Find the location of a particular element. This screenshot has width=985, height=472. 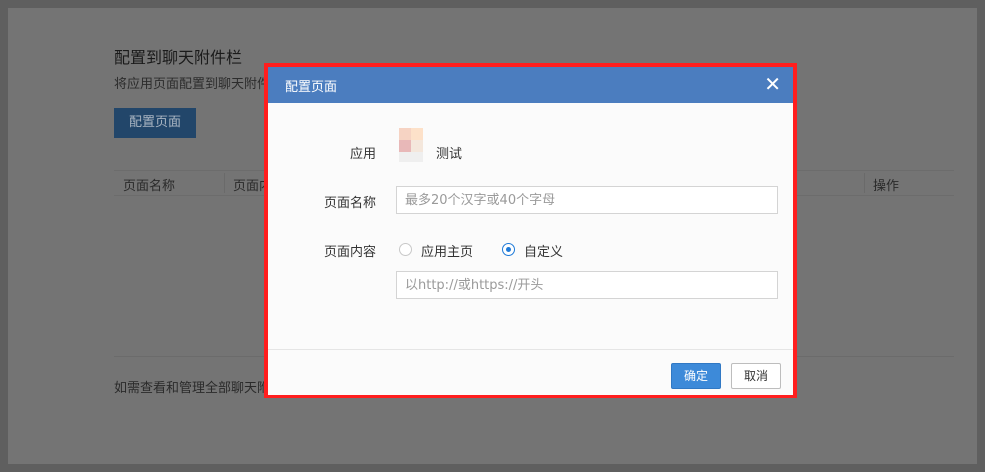

app-name: 测试 is located at coordinates (449, 154).